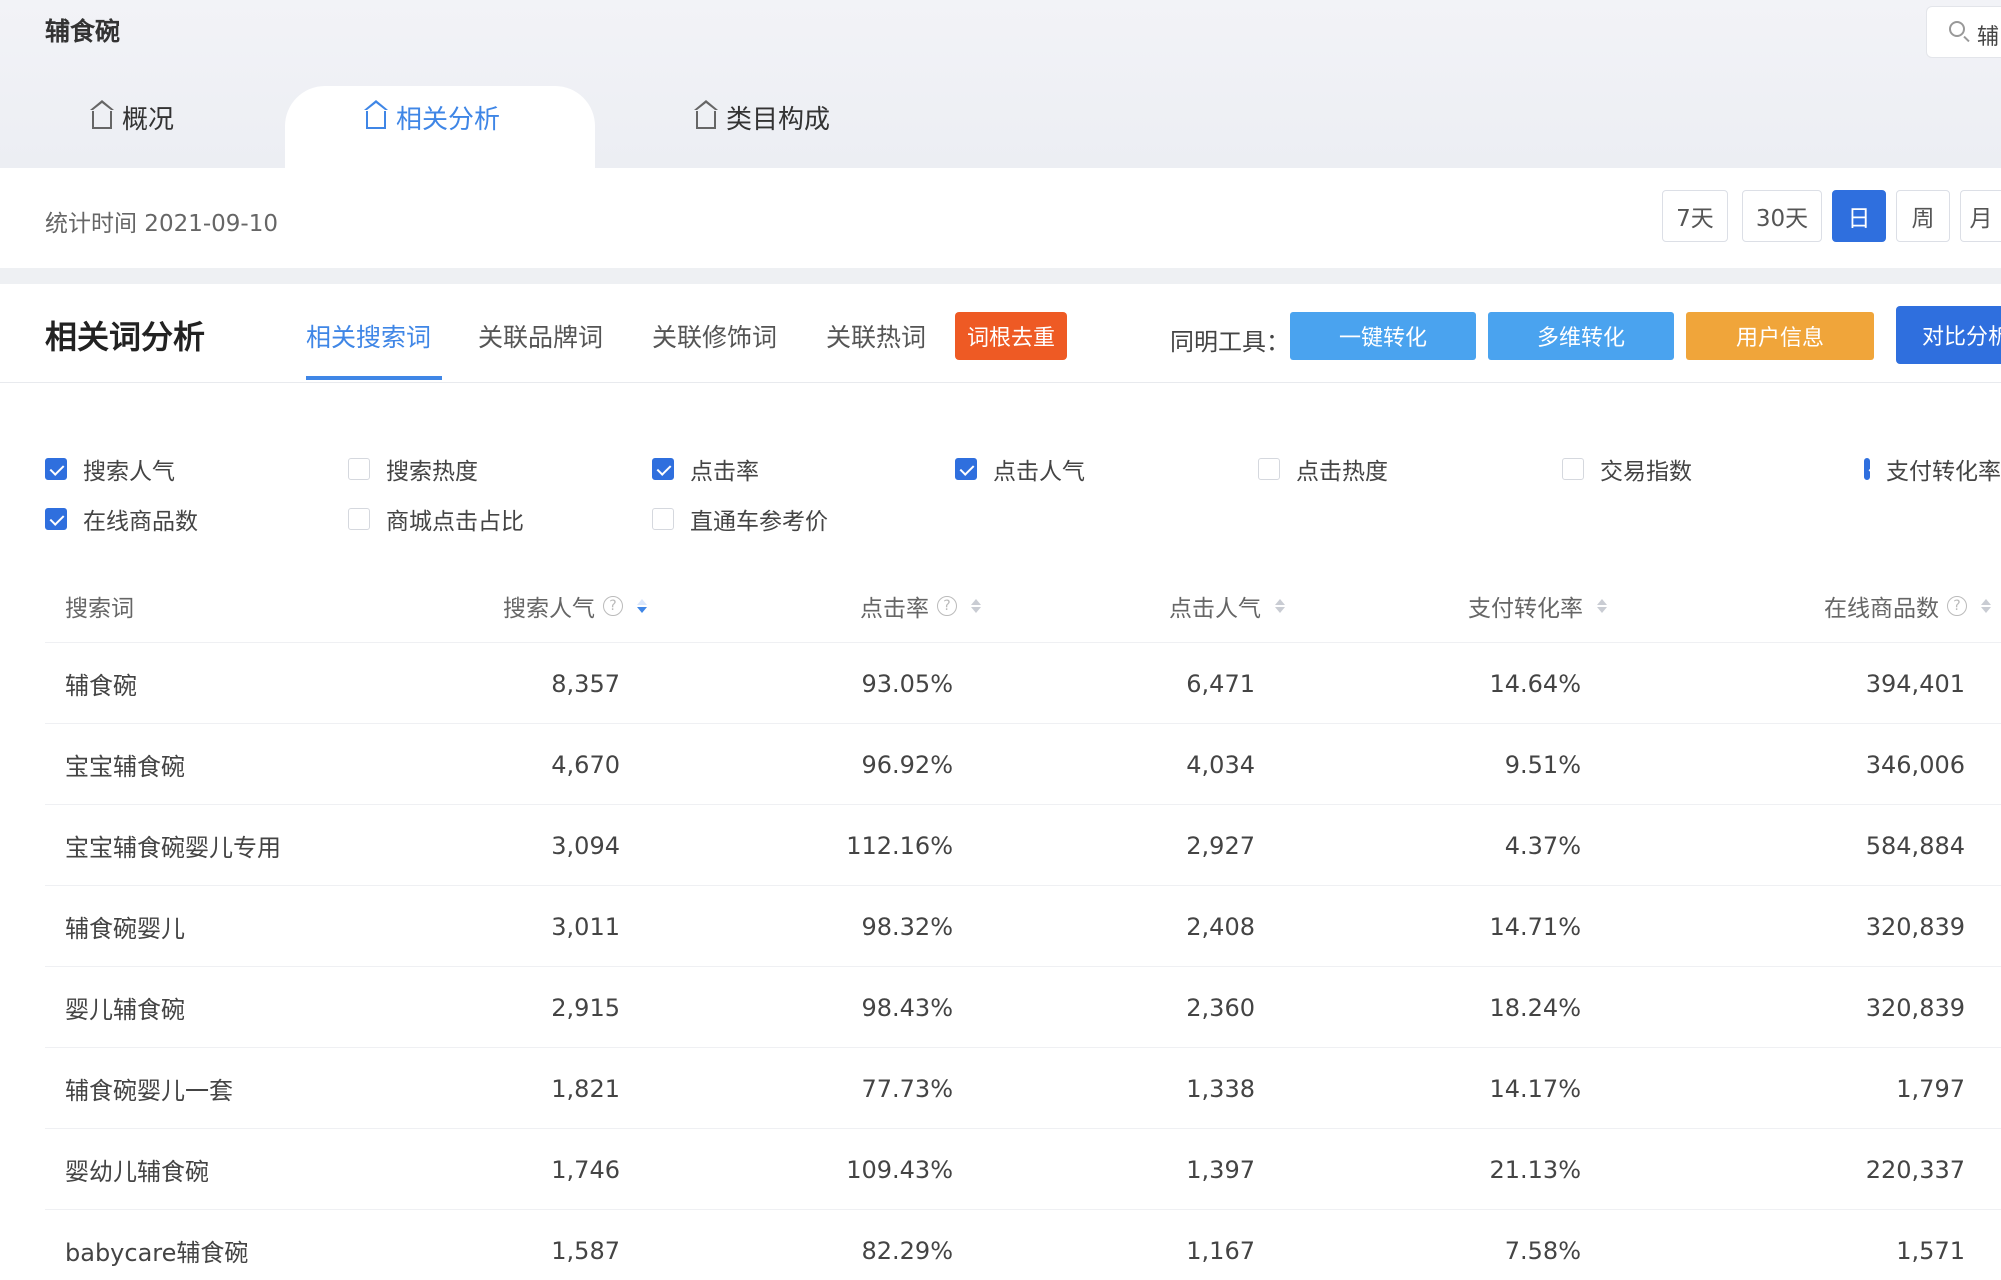 The image size is (2001, 1280). What do you see at coordinates (1023, 844) in the screenshot?
I see `table-row: 宝宝辅食碗婴儿专用 3,094 112.16% 2,927 4.37% 584,884` at bounding box center [1023, 844].